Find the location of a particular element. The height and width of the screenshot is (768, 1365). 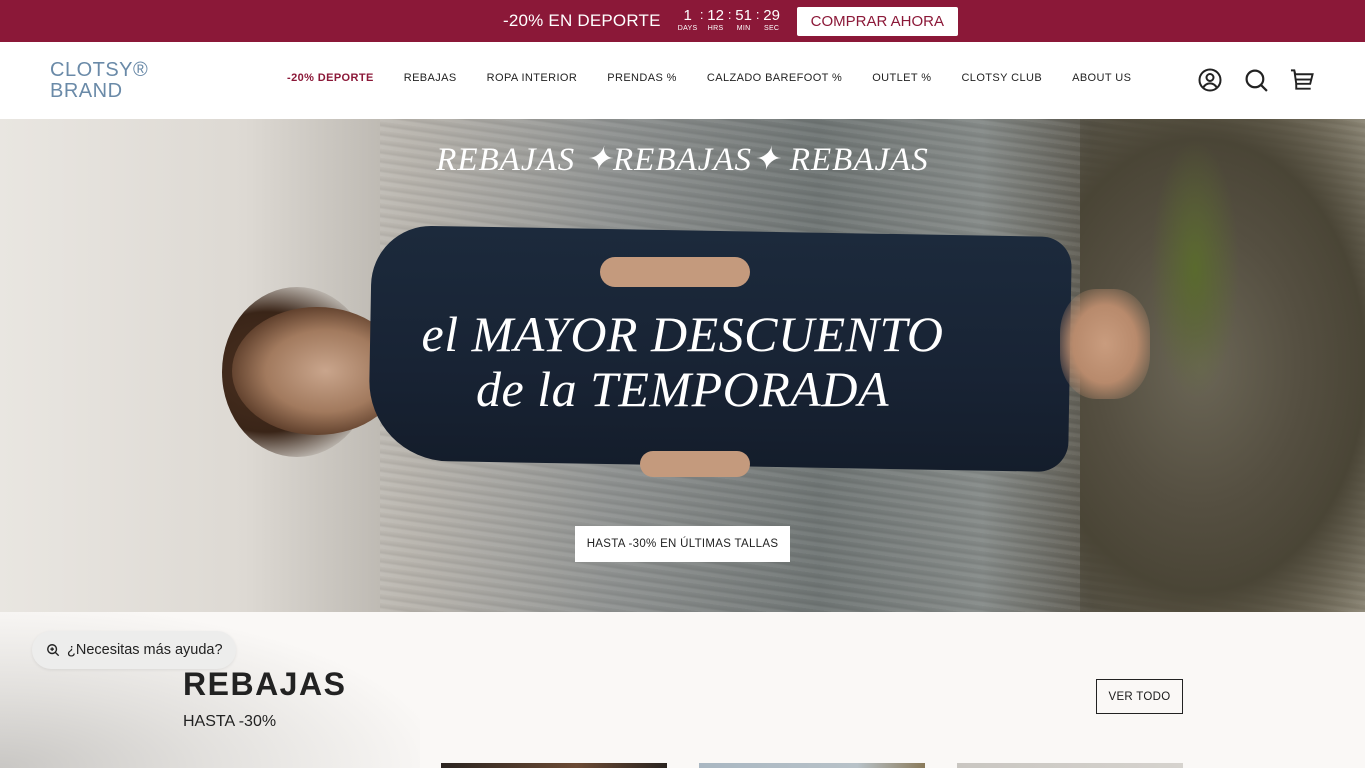

search-icon is located at coordinates (1256, 80).